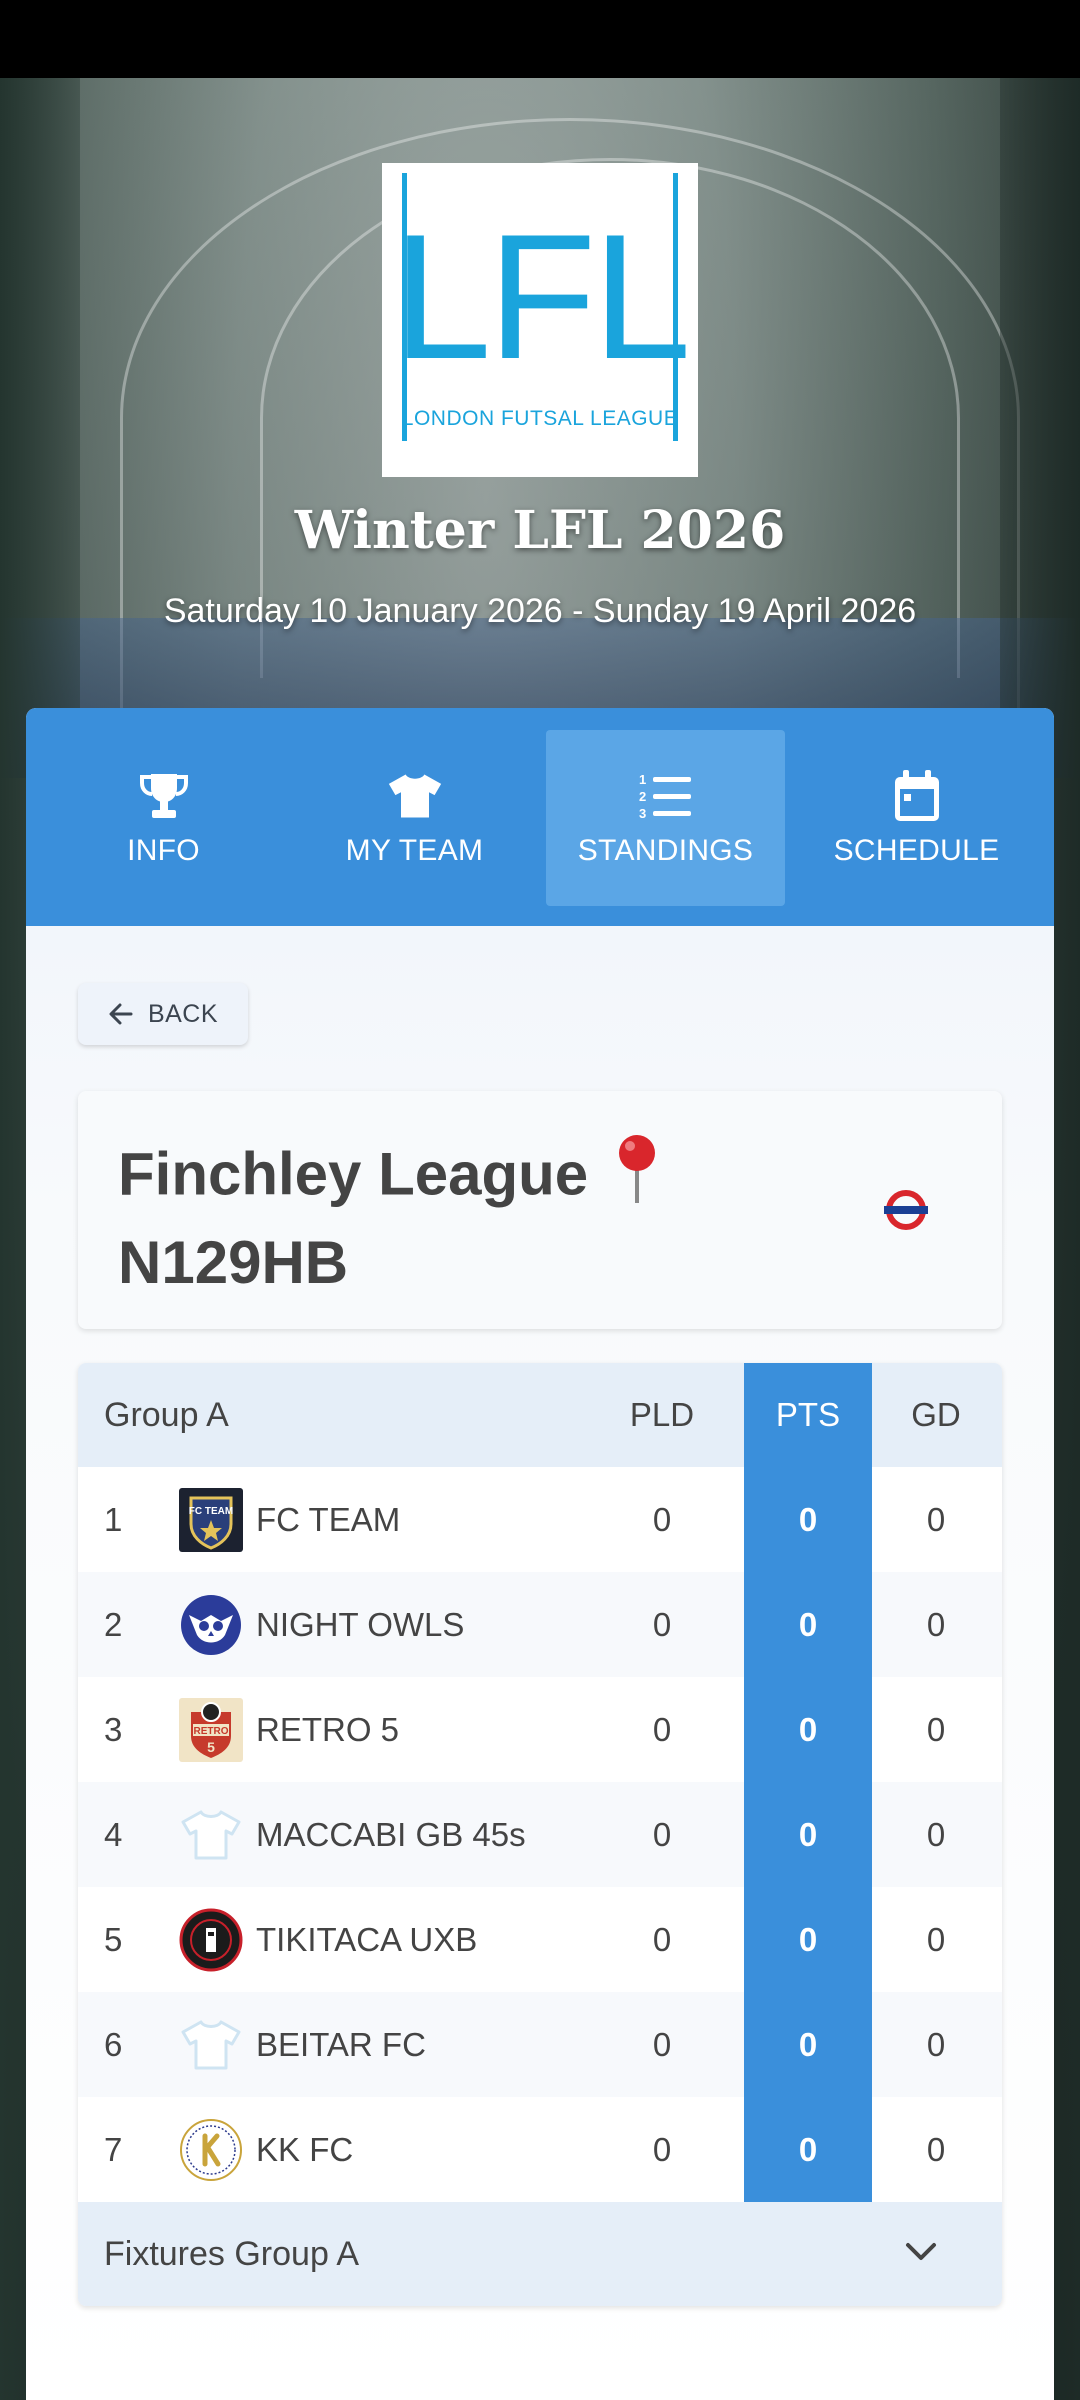 Image resolution: width=1080 pixels, height=2400 pixels. I want to click on table-row: 4 MACCABI GB 45s 0 0 0, so click(540, 1834).